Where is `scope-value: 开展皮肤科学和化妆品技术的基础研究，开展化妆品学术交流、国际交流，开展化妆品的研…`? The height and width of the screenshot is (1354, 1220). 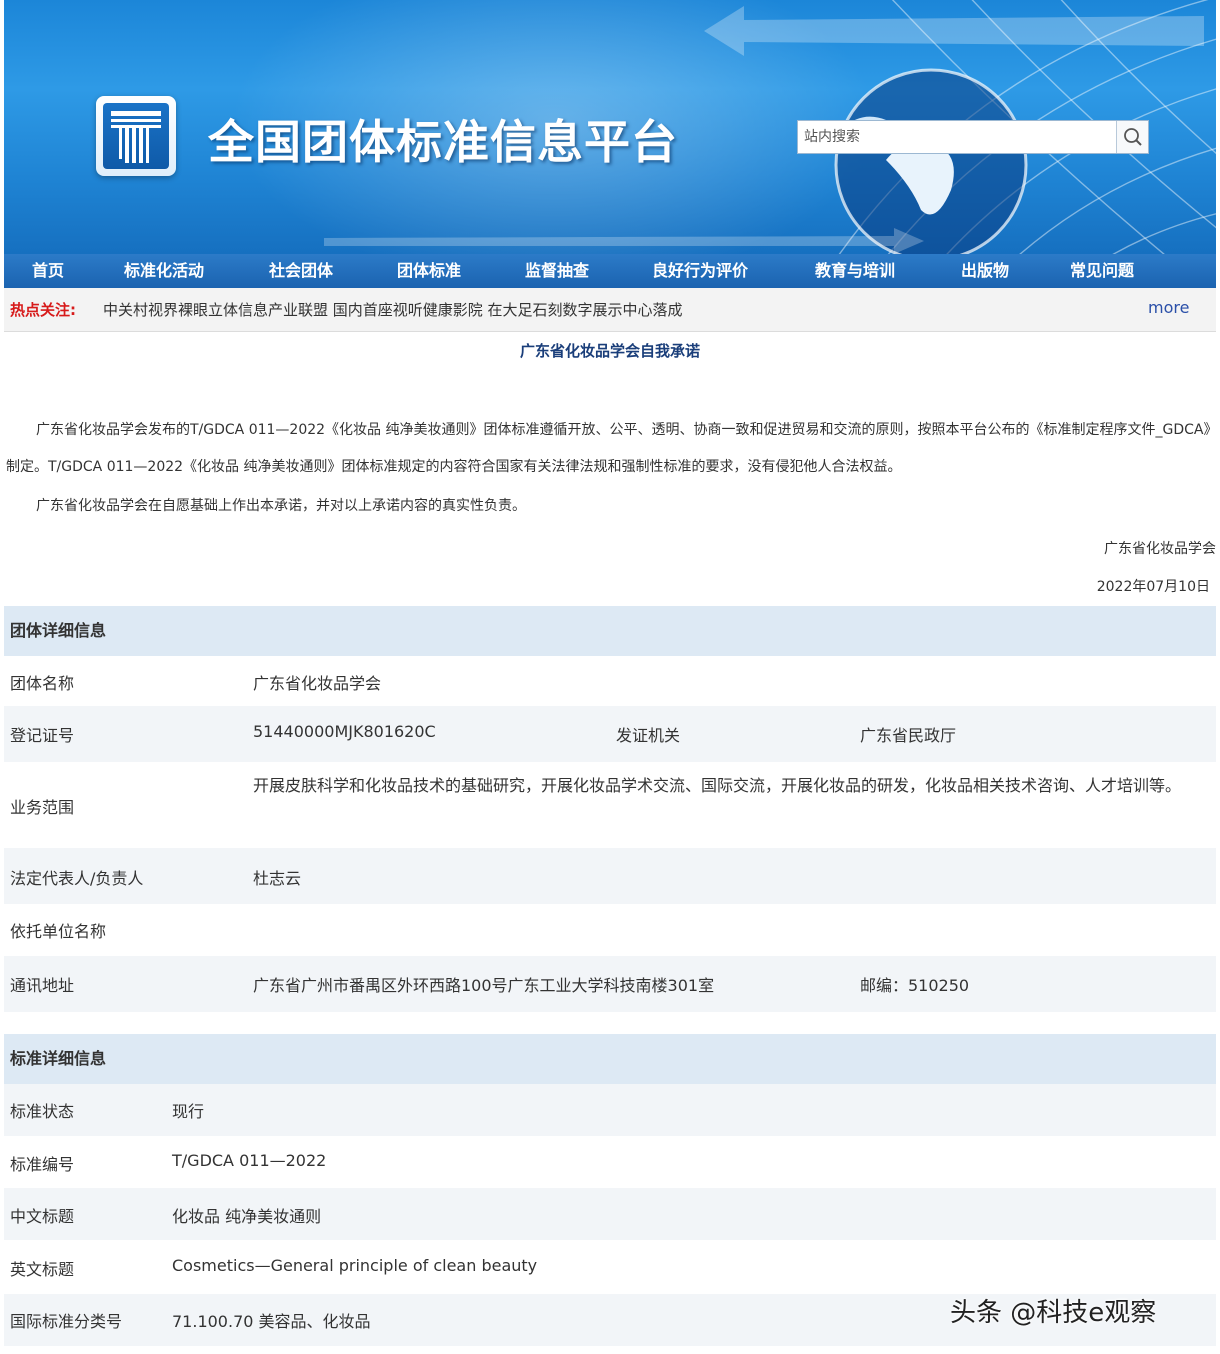
scope-value: 开展皮肤科学和化妆品技术的基础研究，开展化妆品学术交流、国际交流，开展化妆品的研… is located at coordinates (717, 785).